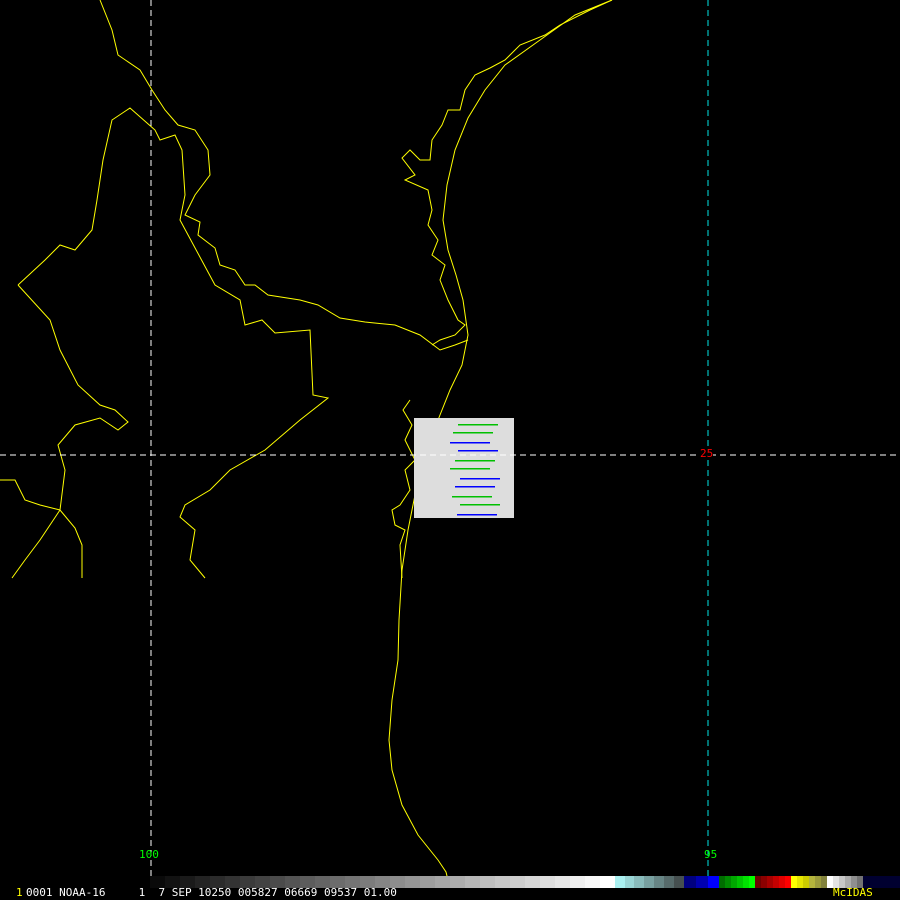 Image resolution: width=900 pixels, height=900 pixels. What do you see at coordinates (707, 453) in the screenshot?
I see `lat-label-25: 25` at bounding box center [707, 453].